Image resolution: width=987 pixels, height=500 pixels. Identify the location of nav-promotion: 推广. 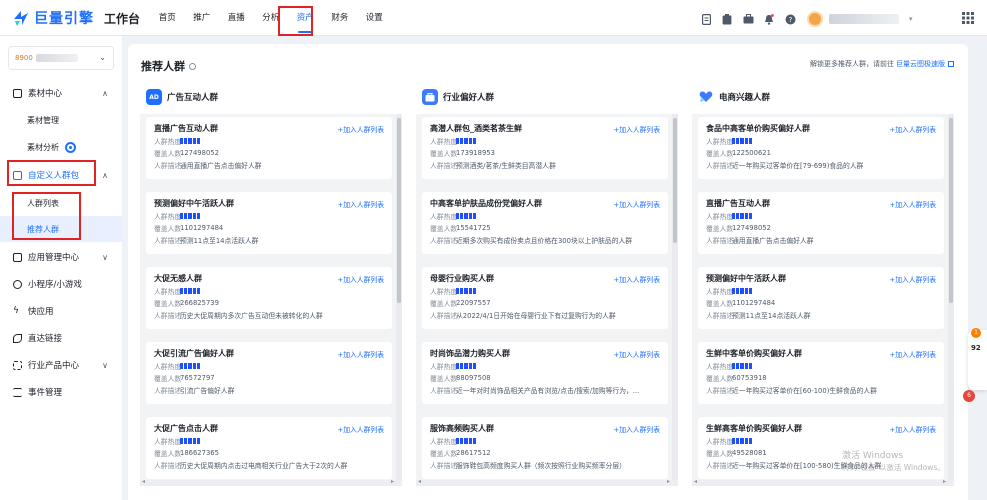
(202, 18).